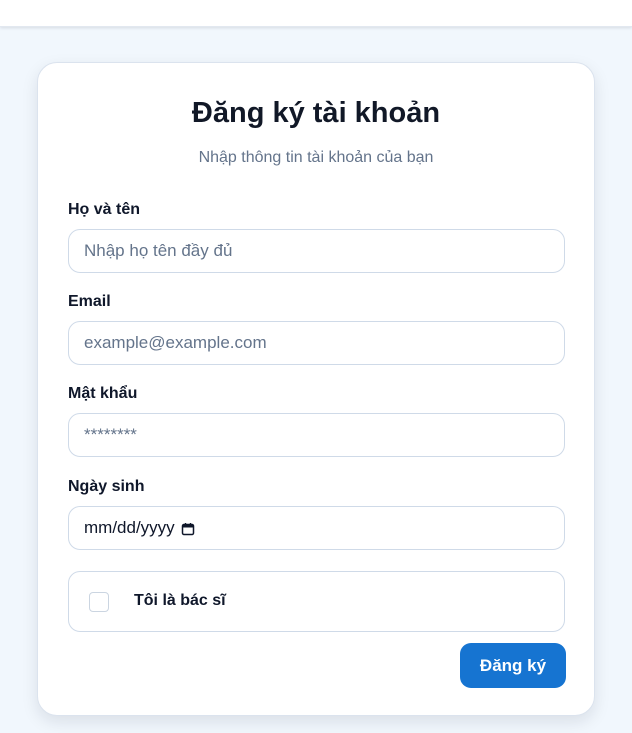 The width and height of the screenshot is (632, 733). Describe the element at coordinates (513, 665) in the screenshot. I see `register-button: Đăng ký` at that location.